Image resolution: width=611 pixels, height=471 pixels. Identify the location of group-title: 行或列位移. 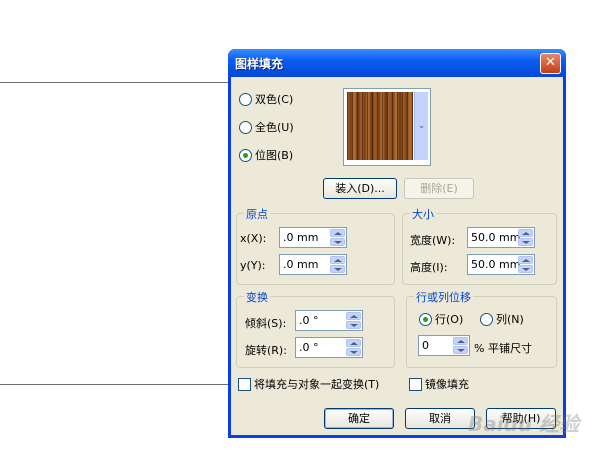
(443, 297).